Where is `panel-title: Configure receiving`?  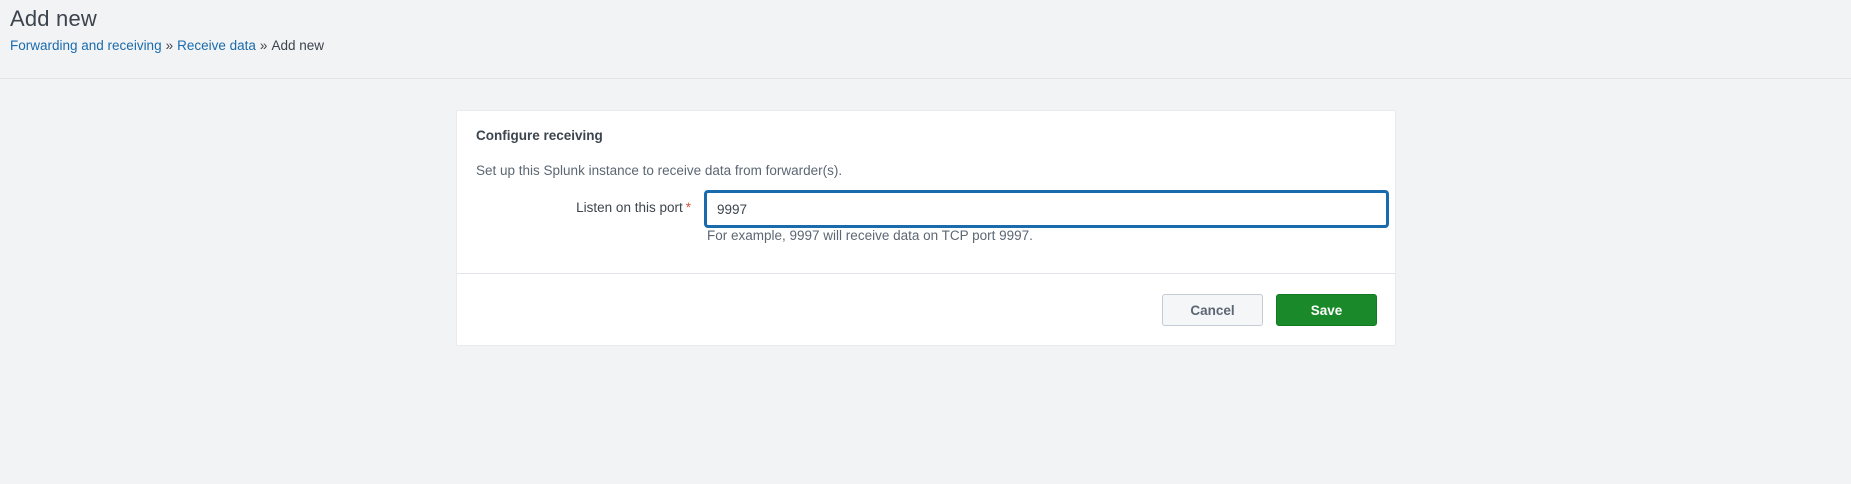
panel-title: Configure receiving is located at coordinates (539, 135).